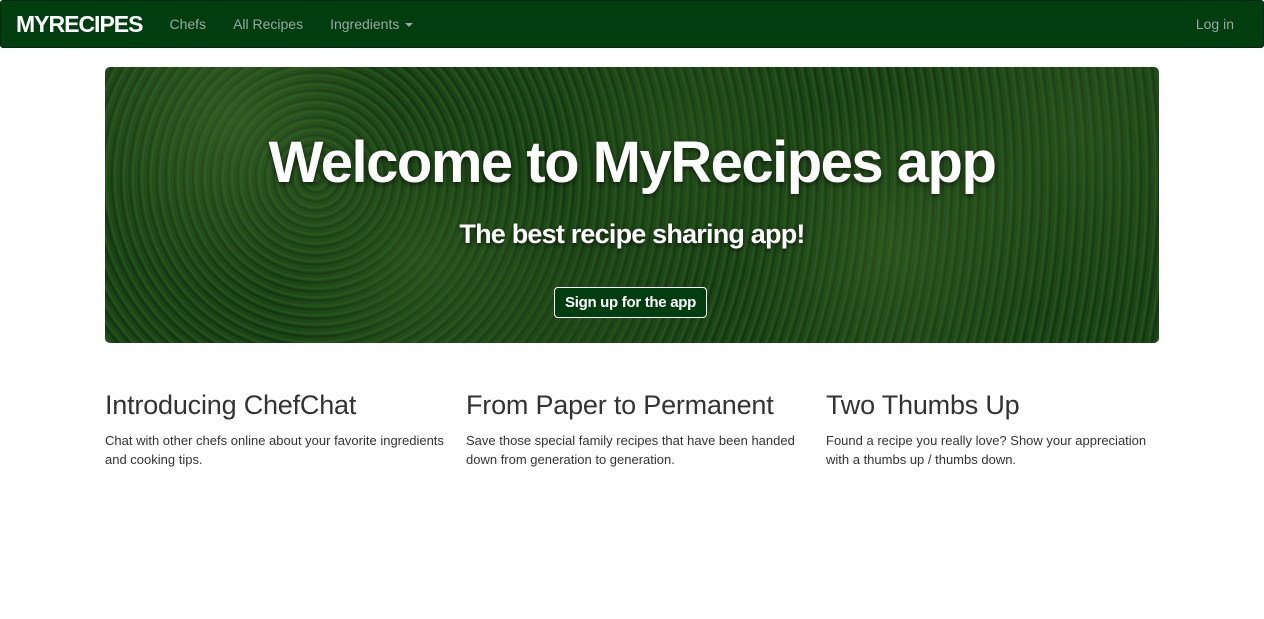 The height and width of the screenshot is (619, 1264). What do you see at coordinates (620, 405) in the screenshot?
I see `feature-title: From Paper to Permanent` at bounding box center [620, 405].